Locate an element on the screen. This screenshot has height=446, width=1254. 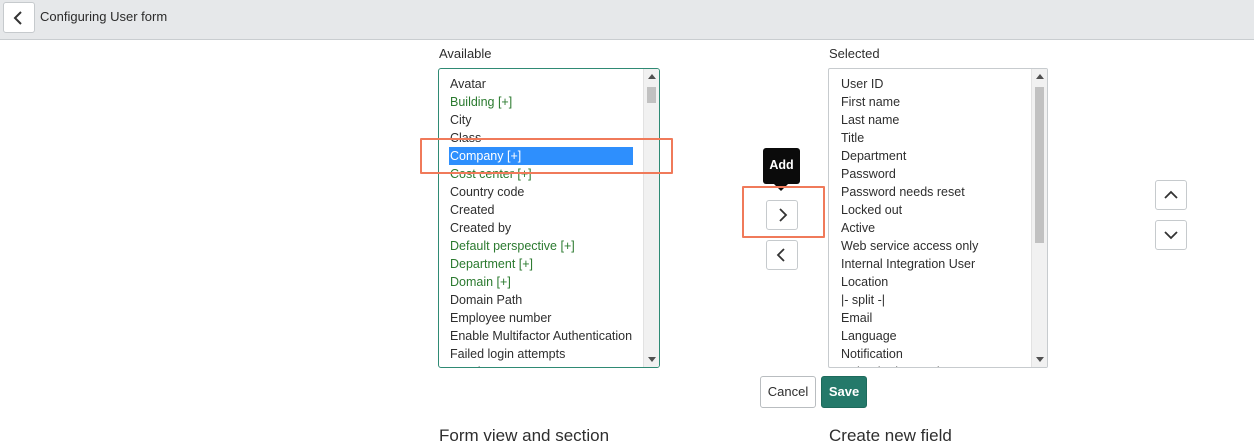
selected-option: User ID is located at coordinates (930, 84).